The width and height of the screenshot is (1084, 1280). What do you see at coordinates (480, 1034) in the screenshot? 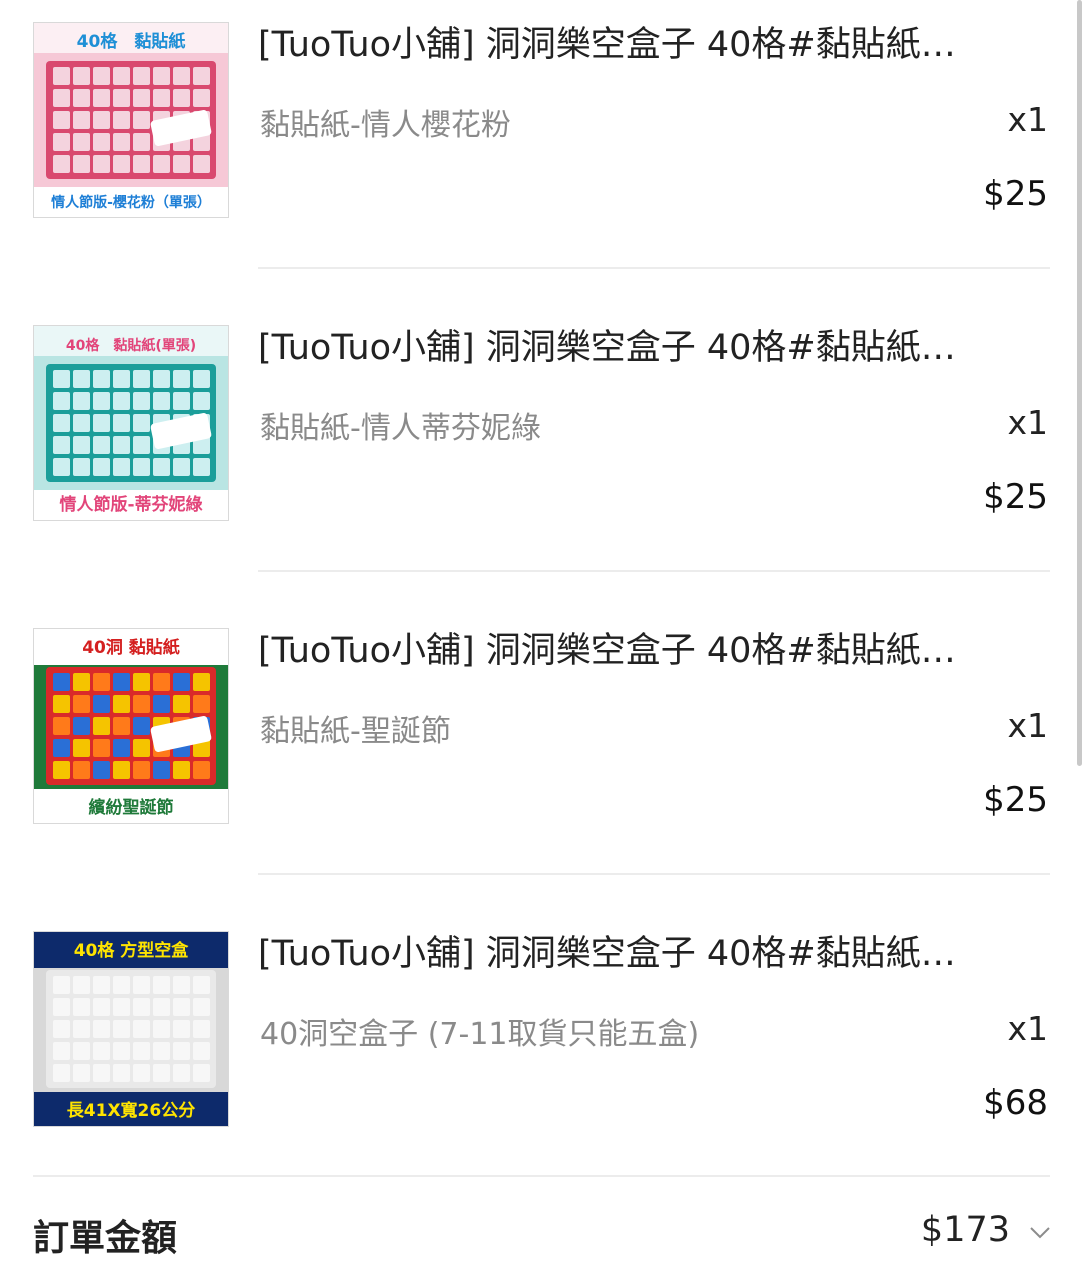
I see `product-variant: 40洞空盒子 (7-11取貨只能五盒)` at bounding box center [480, 1034].